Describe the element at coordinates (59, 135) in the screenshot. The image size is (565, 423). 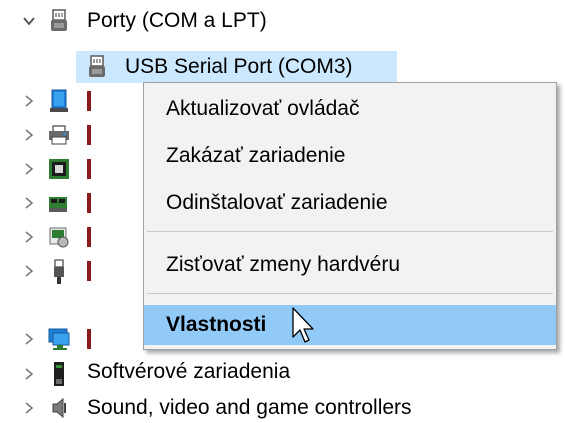
I see `printer-icon` at that location.